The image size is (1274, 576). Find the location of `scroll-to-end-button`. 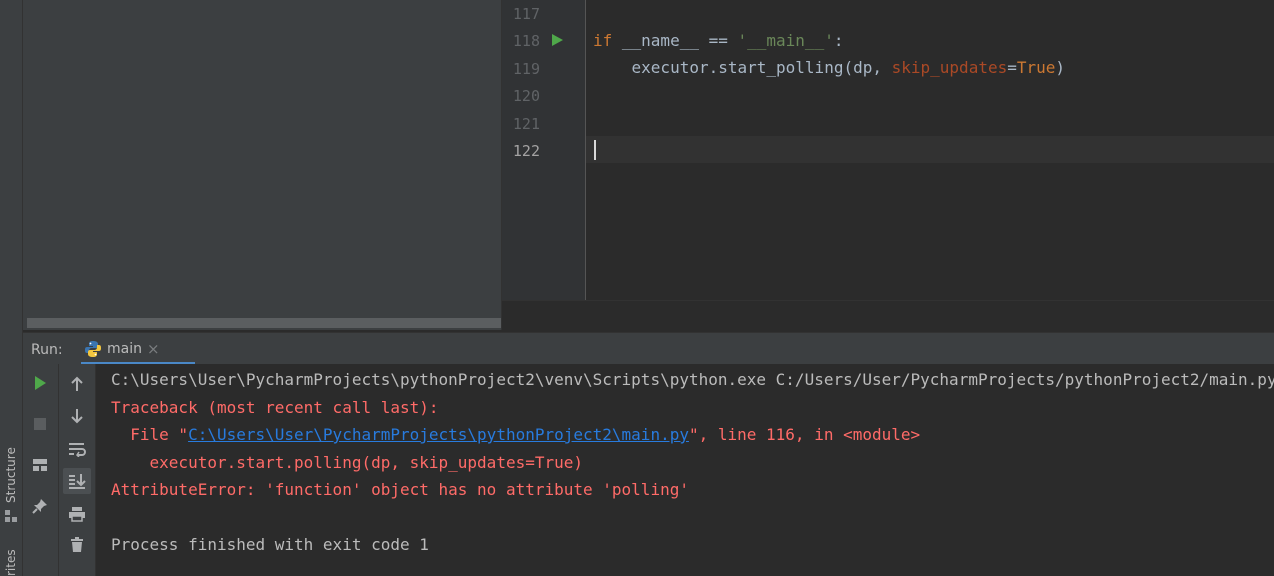

scroll-to-end-button is located at coordinates (77, 481).